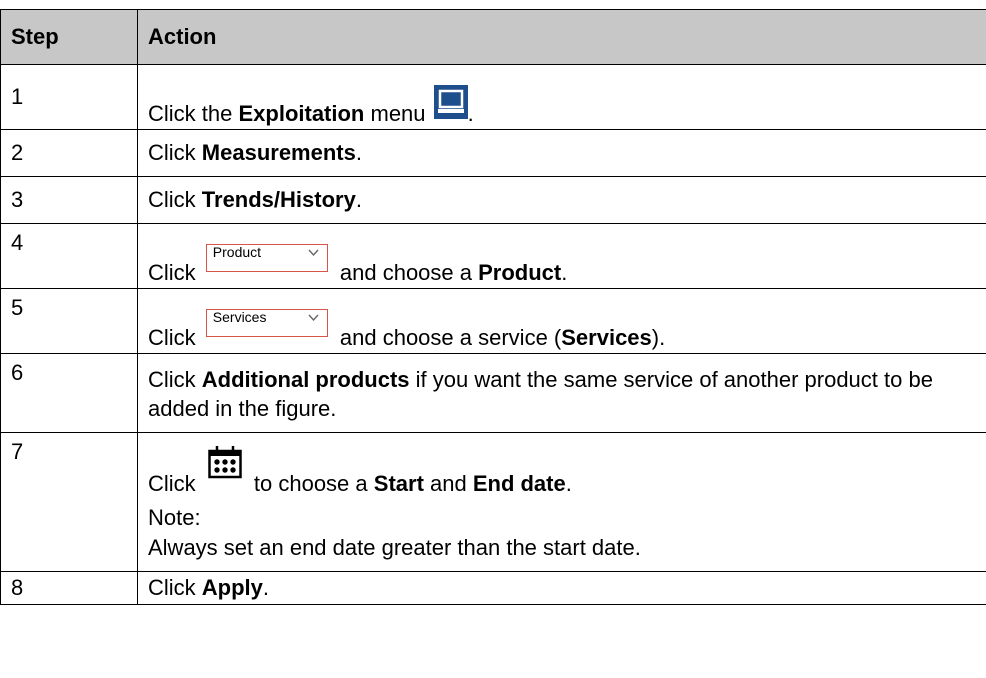 This screenshot has height=678, width=986. I want to click on action-line: Click to choose a Start and End date., so click(567, 472).